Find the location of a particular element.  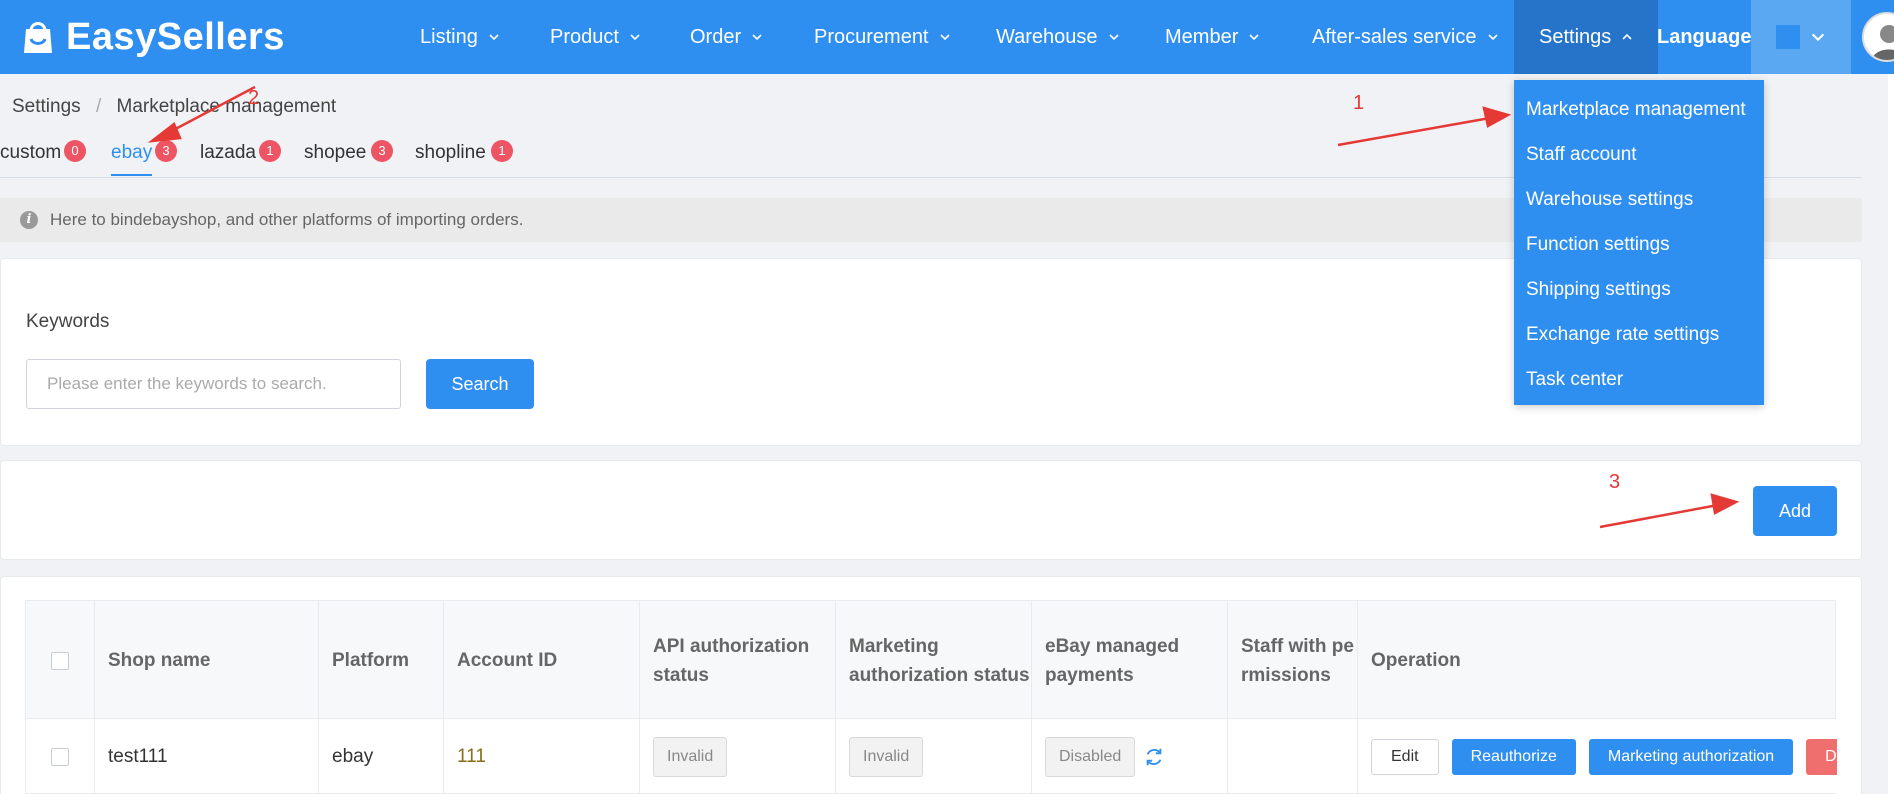

header-account-id: Account ID is located at coordinates (542, 660).